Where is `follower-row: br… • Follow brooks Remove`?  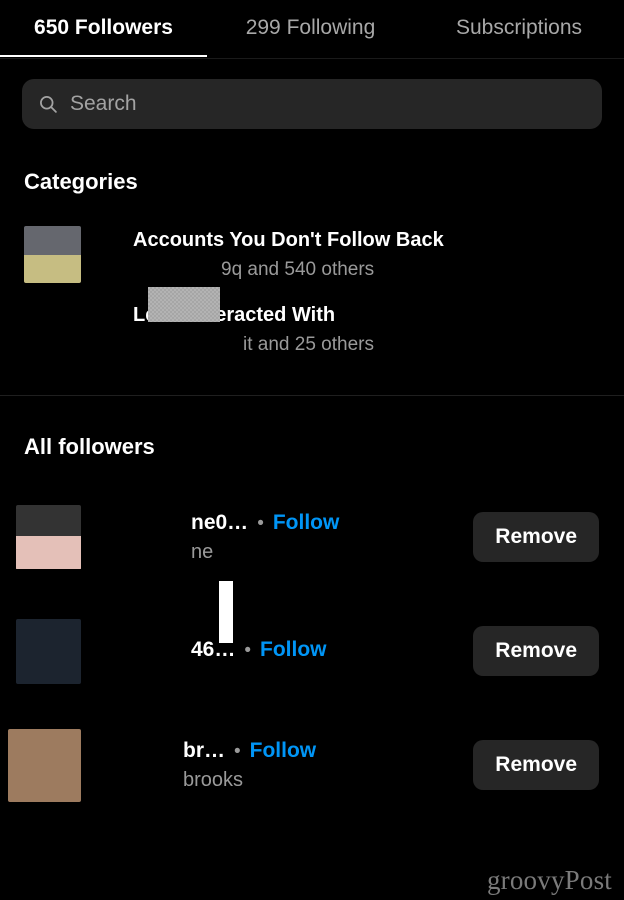
follower-row: br… • Follow brooks Remove is located at coordinates (312, 765).